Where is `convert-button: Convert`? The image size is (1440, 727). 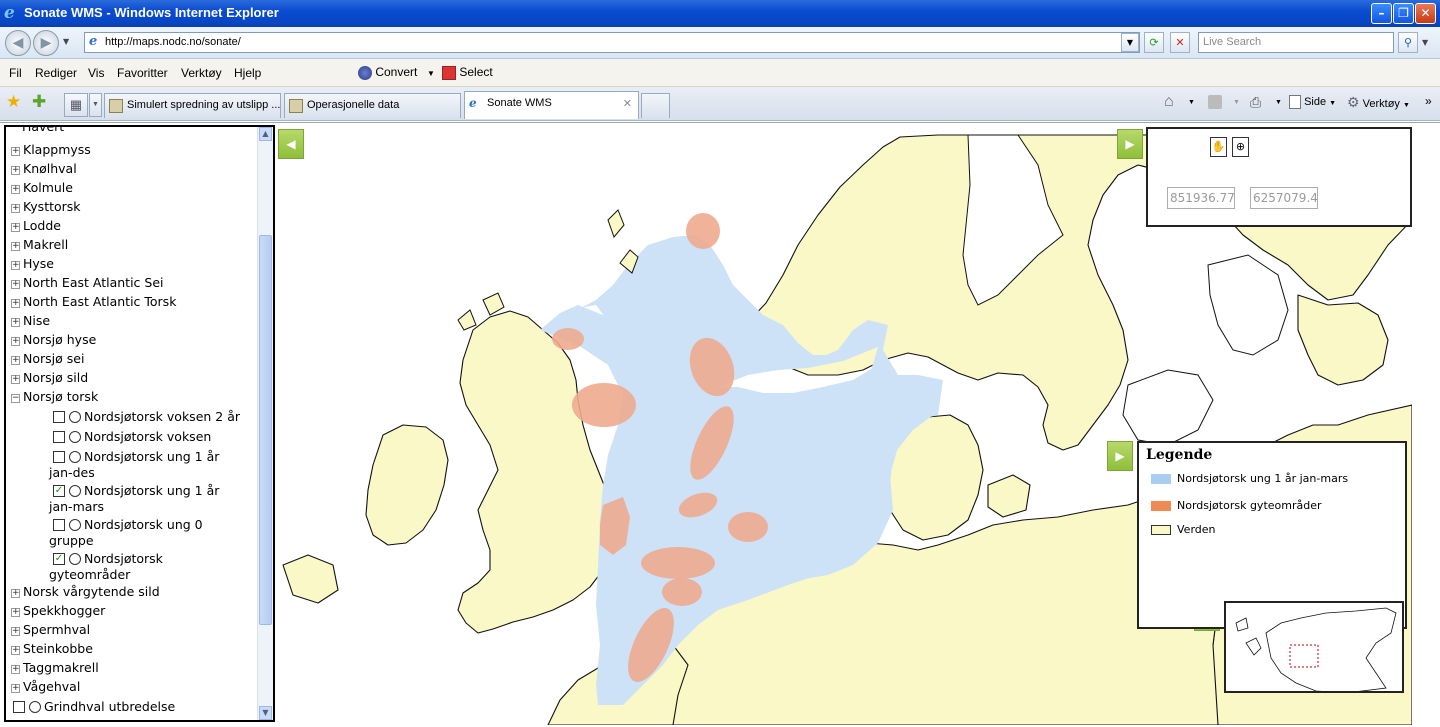 convert-button: Convert is located at coordinates (387, 72).